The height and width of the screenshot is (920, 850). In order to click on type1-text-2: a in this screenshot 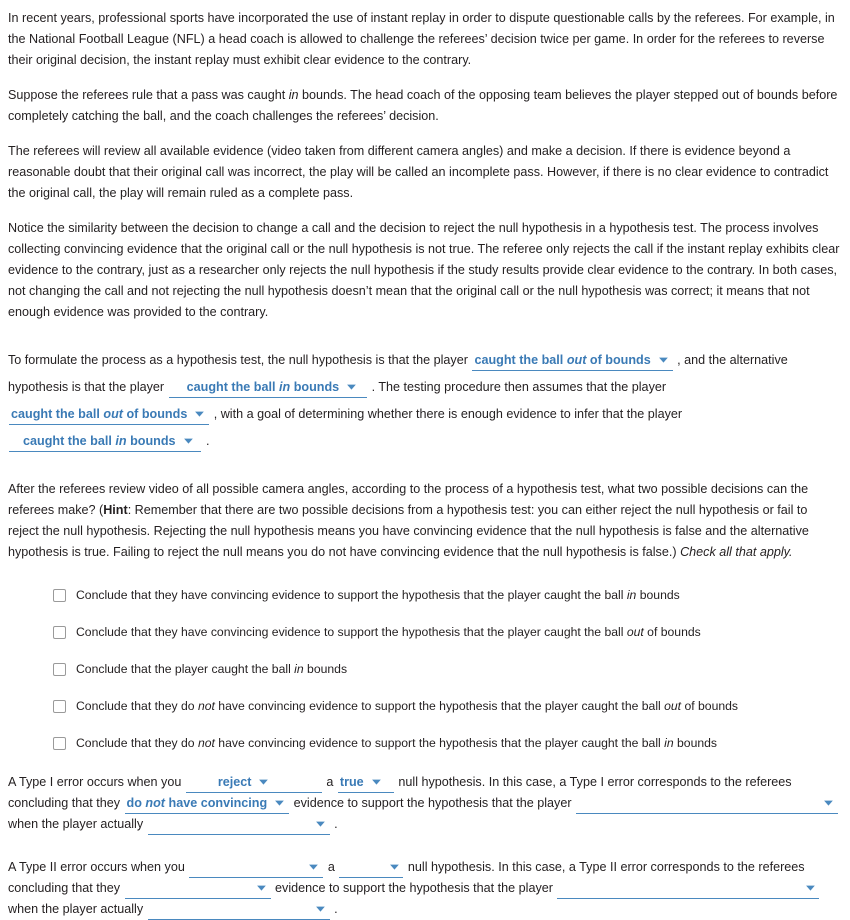, I will do `click(330, 782)`.